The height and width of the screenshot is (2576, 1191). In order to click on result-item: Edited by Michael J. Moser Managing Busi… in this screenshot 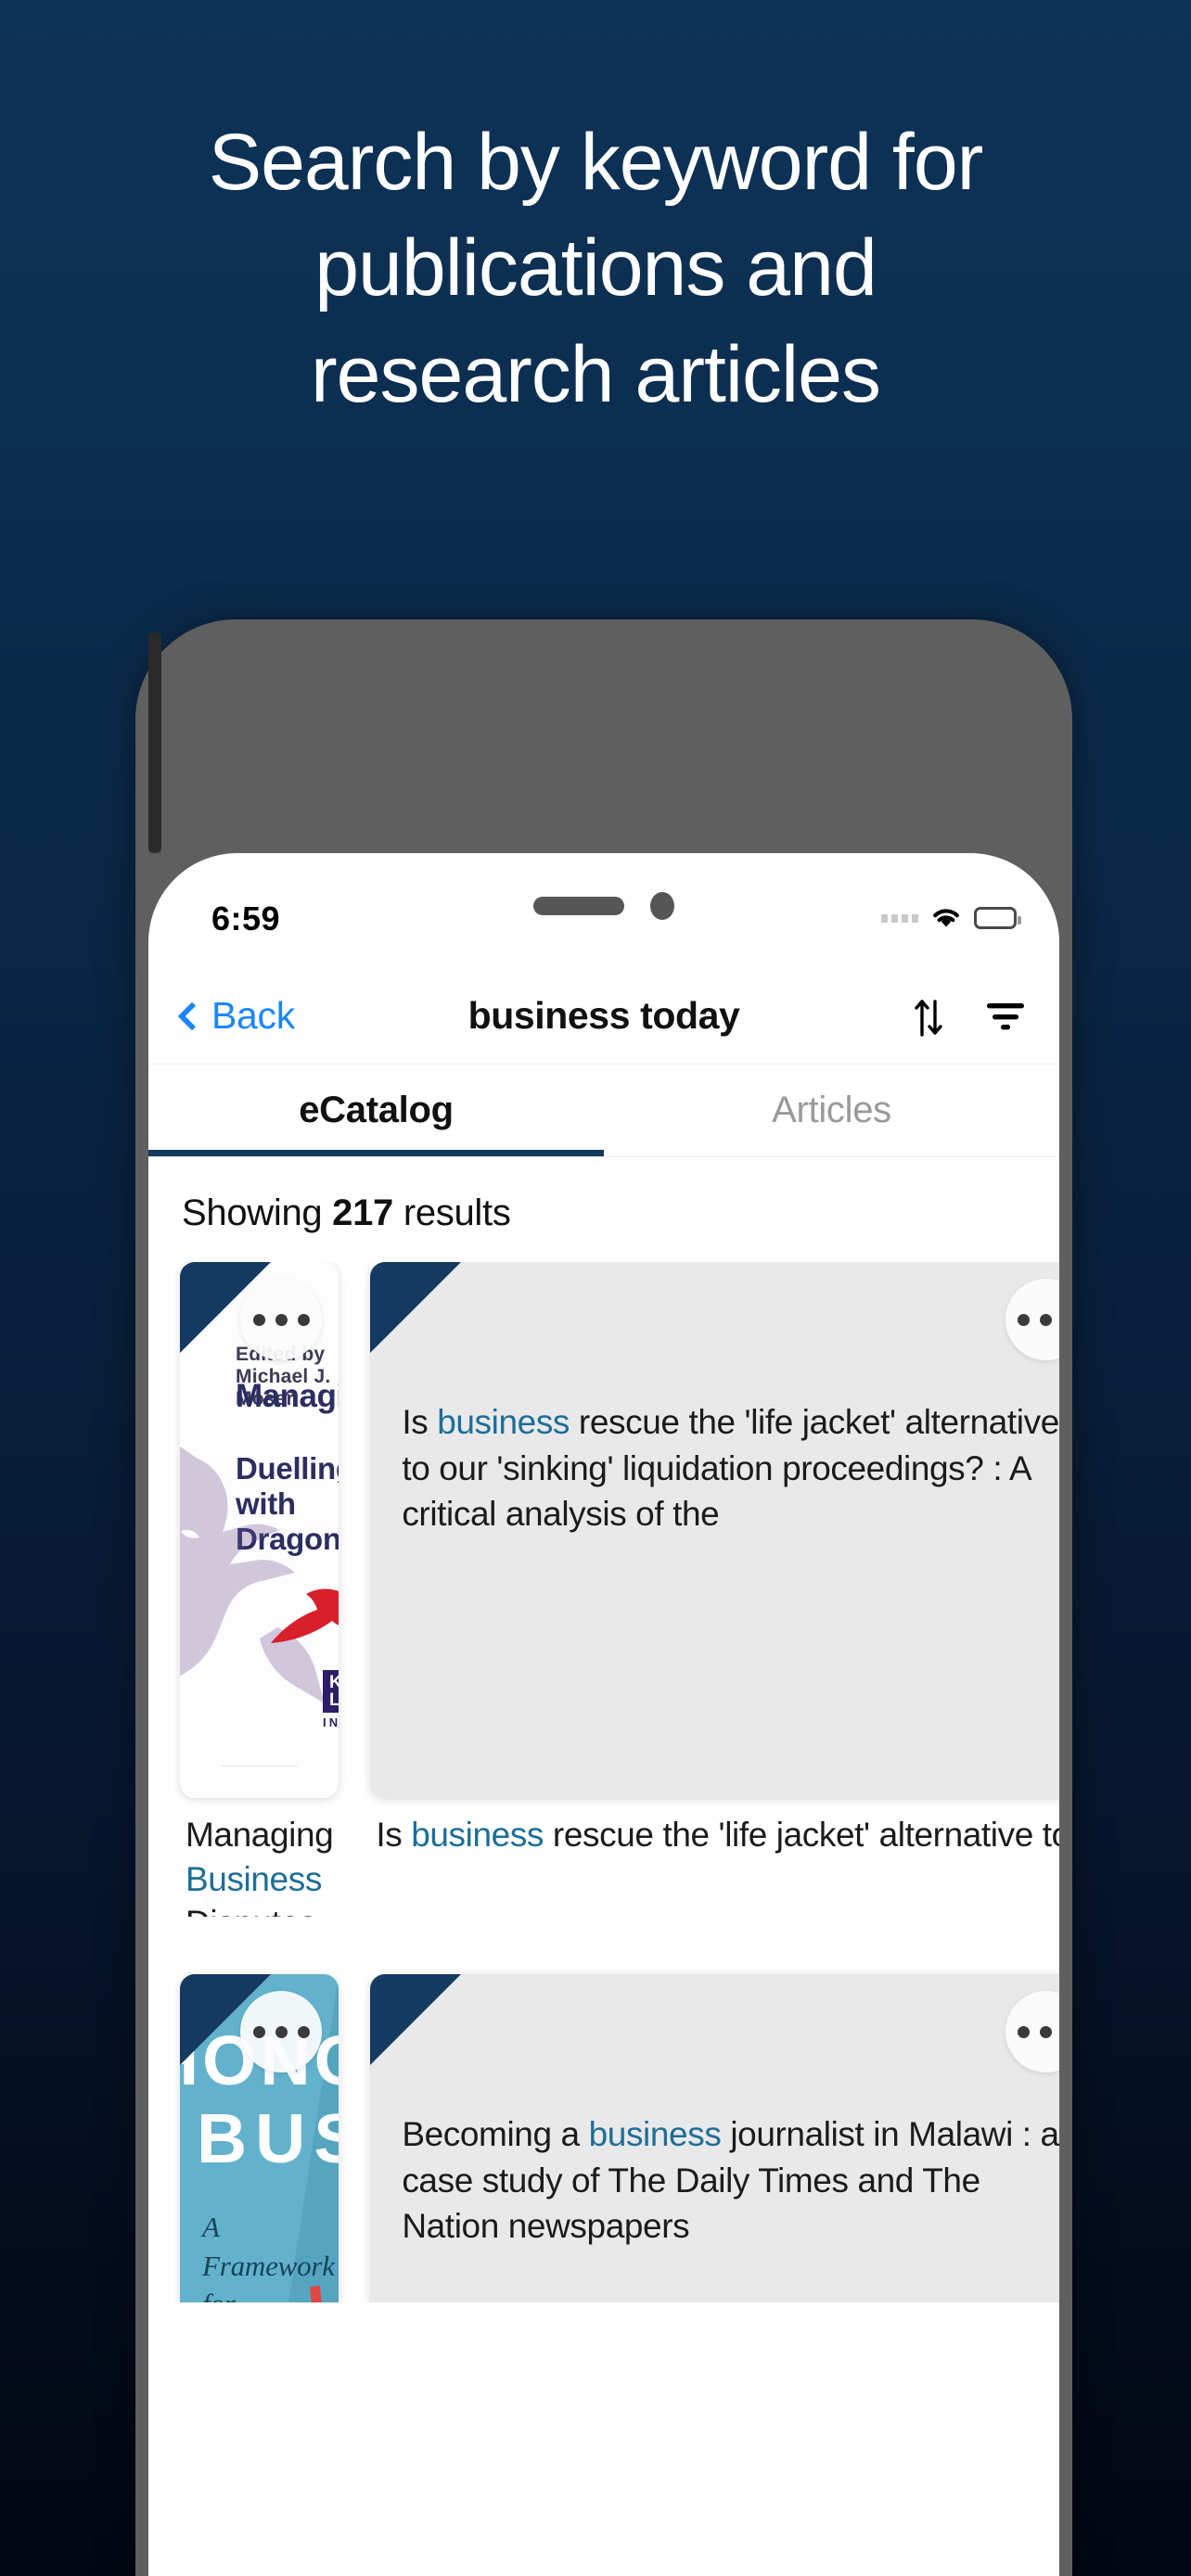, I will do `click(259, 1610)`.